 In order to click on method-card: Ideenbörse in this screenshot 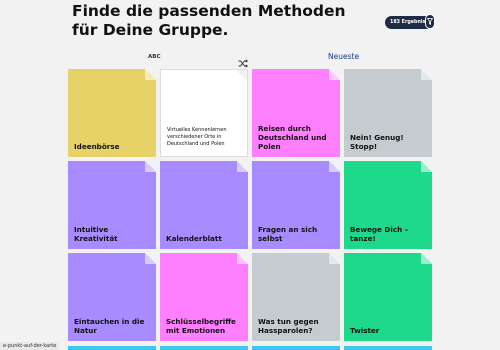, I will do `click(112, 113)`.